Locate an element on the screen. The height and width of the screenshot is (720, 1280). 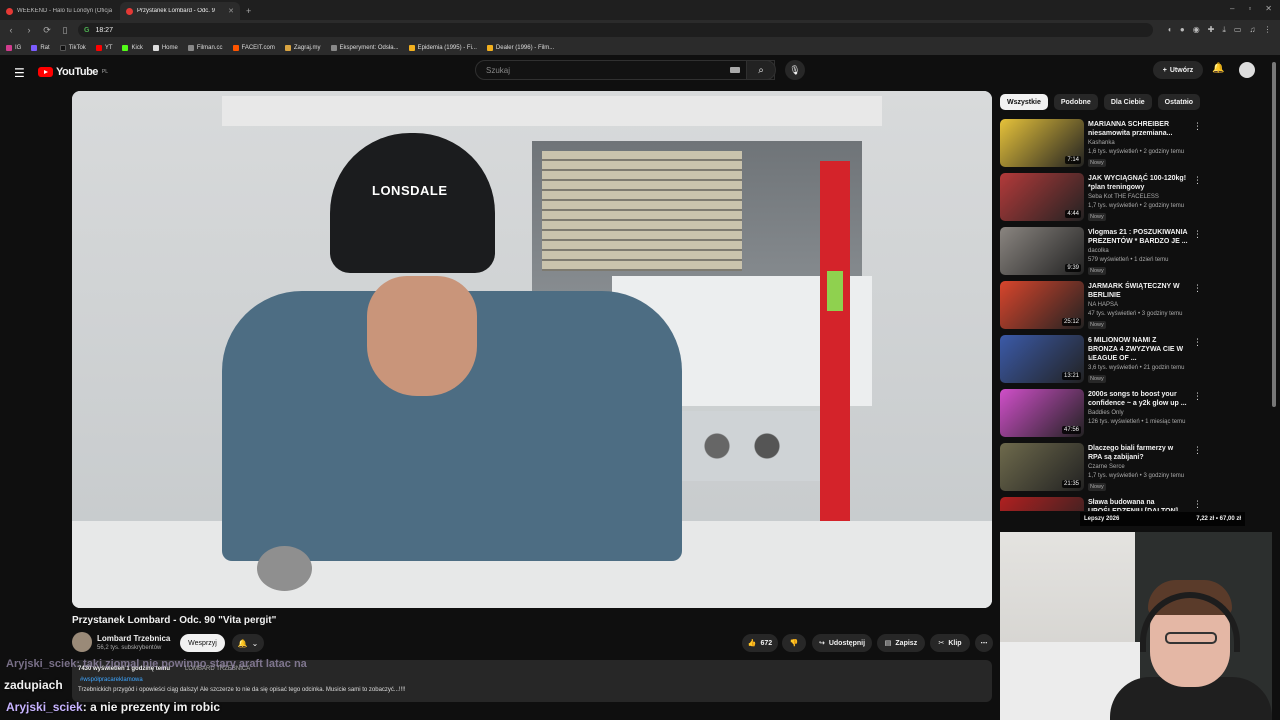
bookmark-item: Kick is located at coordinates (132, 47).